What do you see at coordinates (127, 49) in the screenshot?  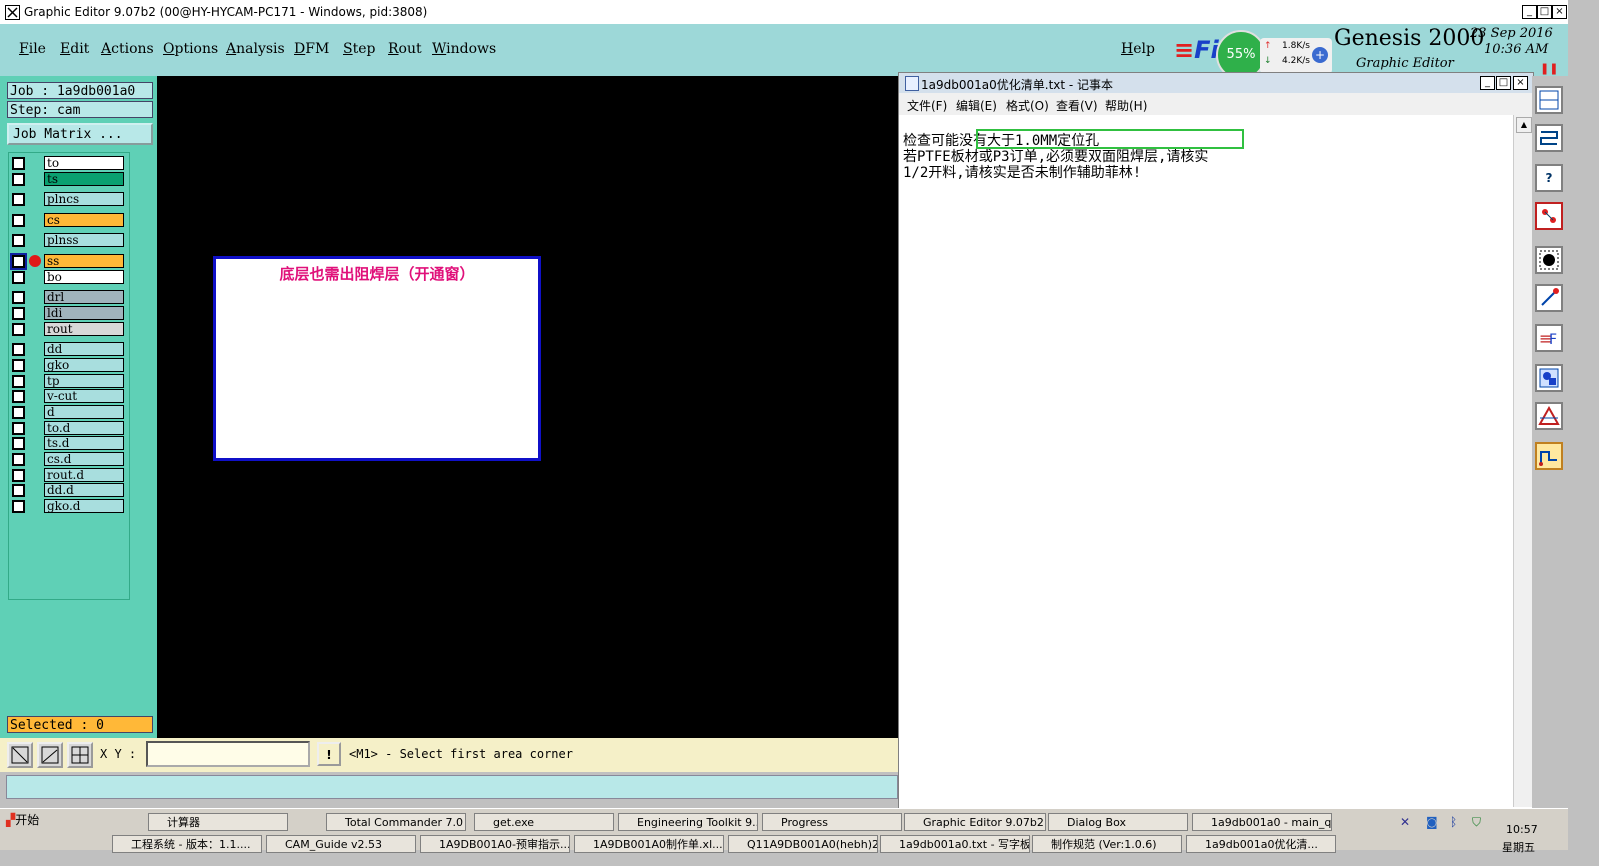 I see `menu-actions: Actions` at bounding box center [127, 49].